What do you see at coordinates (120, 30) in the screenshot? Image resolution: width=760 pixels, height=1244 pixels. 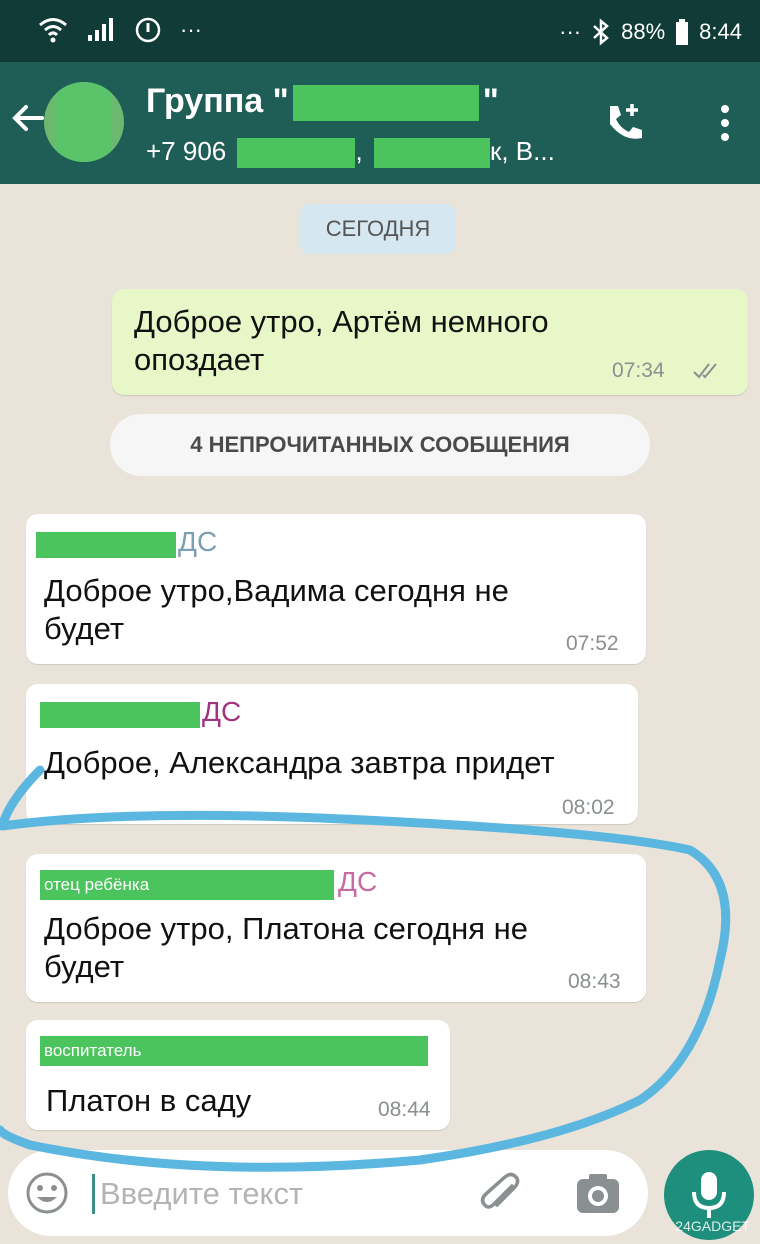 I see `status-left-icons: ···` at bounding box center [120, 30].